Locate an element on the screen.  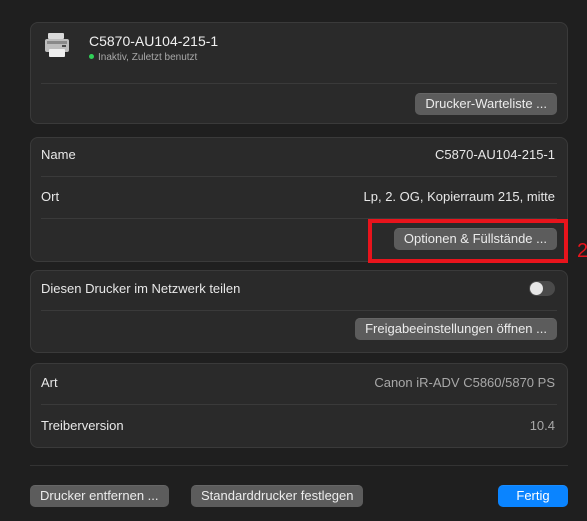
footer-divider is located at coordinates (299, 465).